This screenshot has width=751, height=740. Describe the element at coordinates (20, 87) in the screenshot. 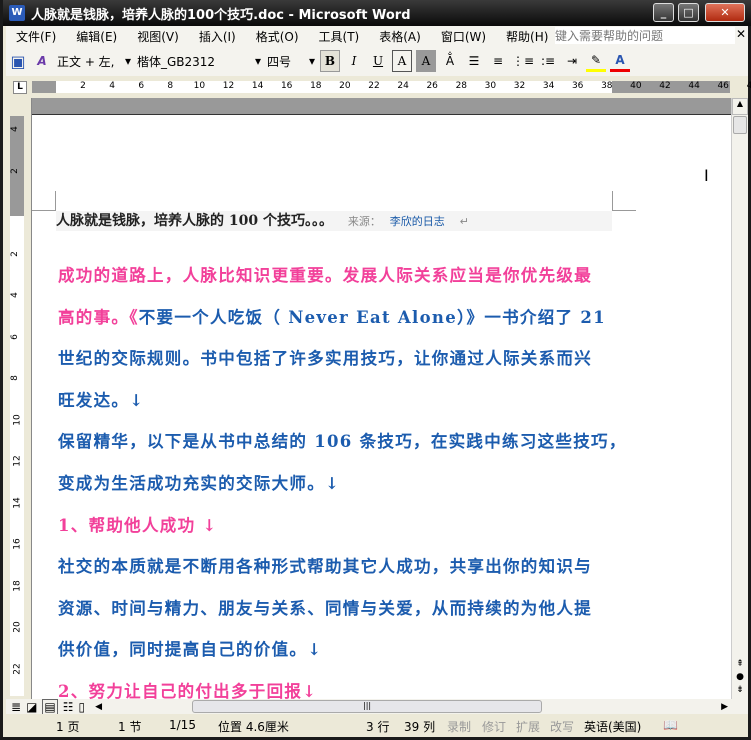

I see `tab-selector: L` at that location.